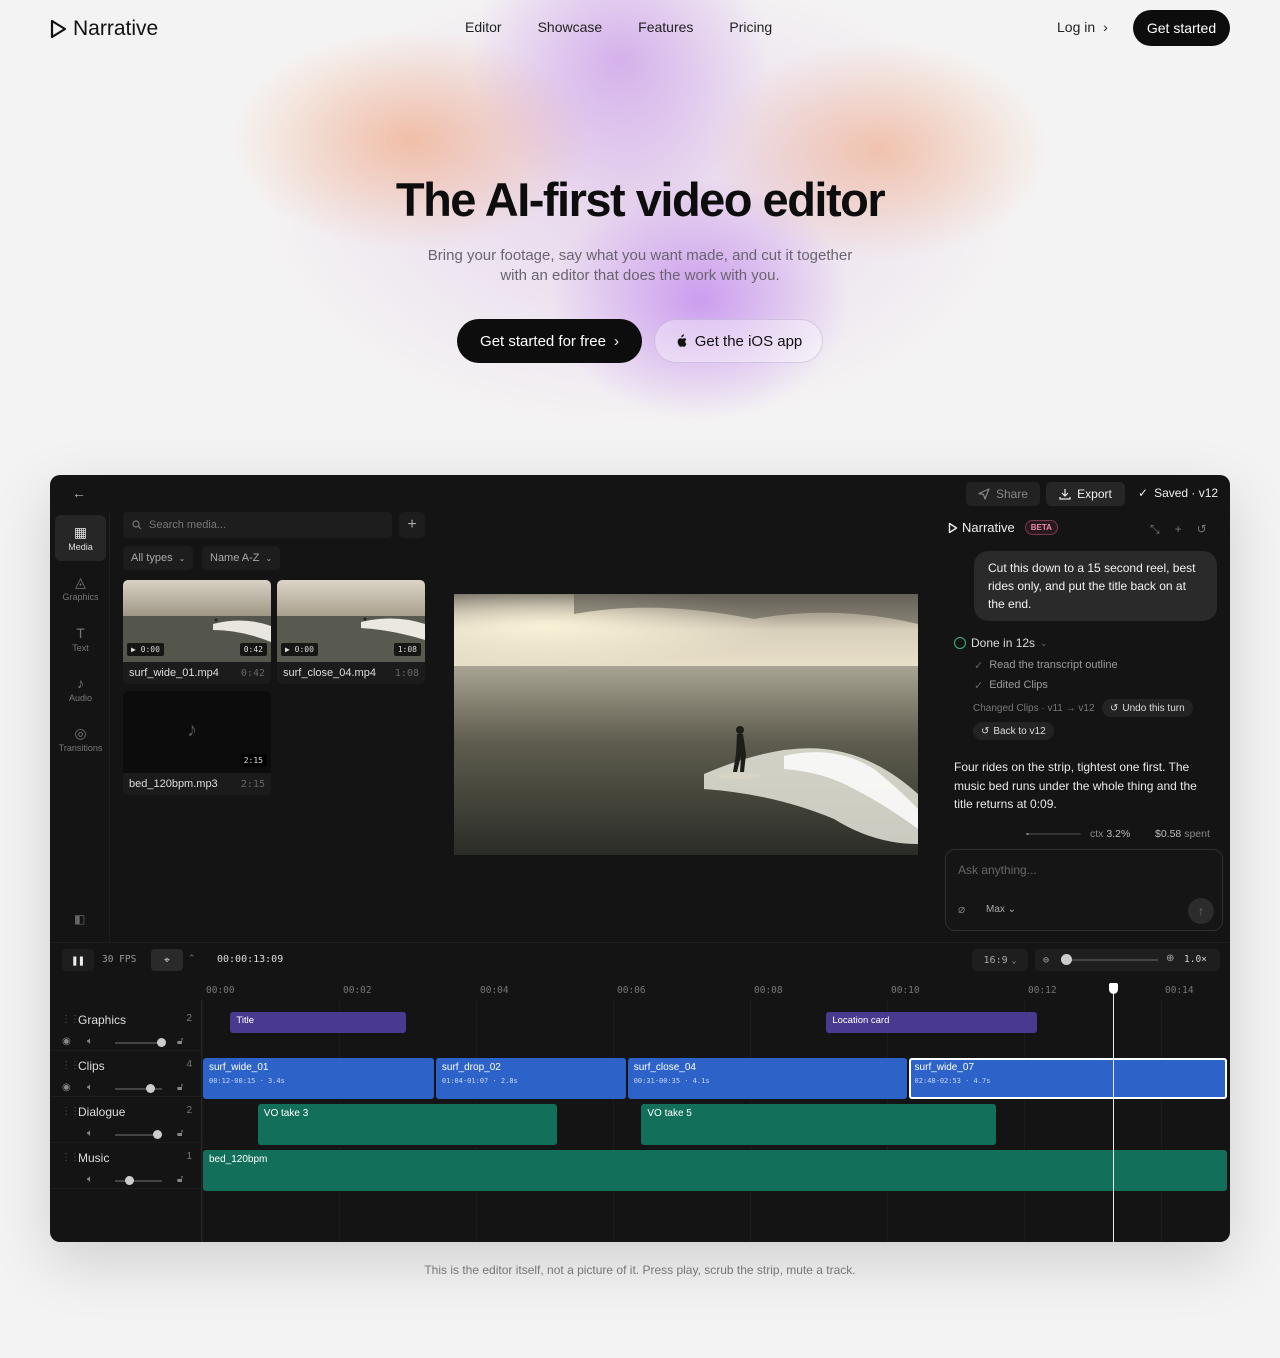 This screenshot has width=1280, height=1358. Describe the element at coordinates (1097, 834) in the screenshot. I see `ctx-label: ctx` at that location.